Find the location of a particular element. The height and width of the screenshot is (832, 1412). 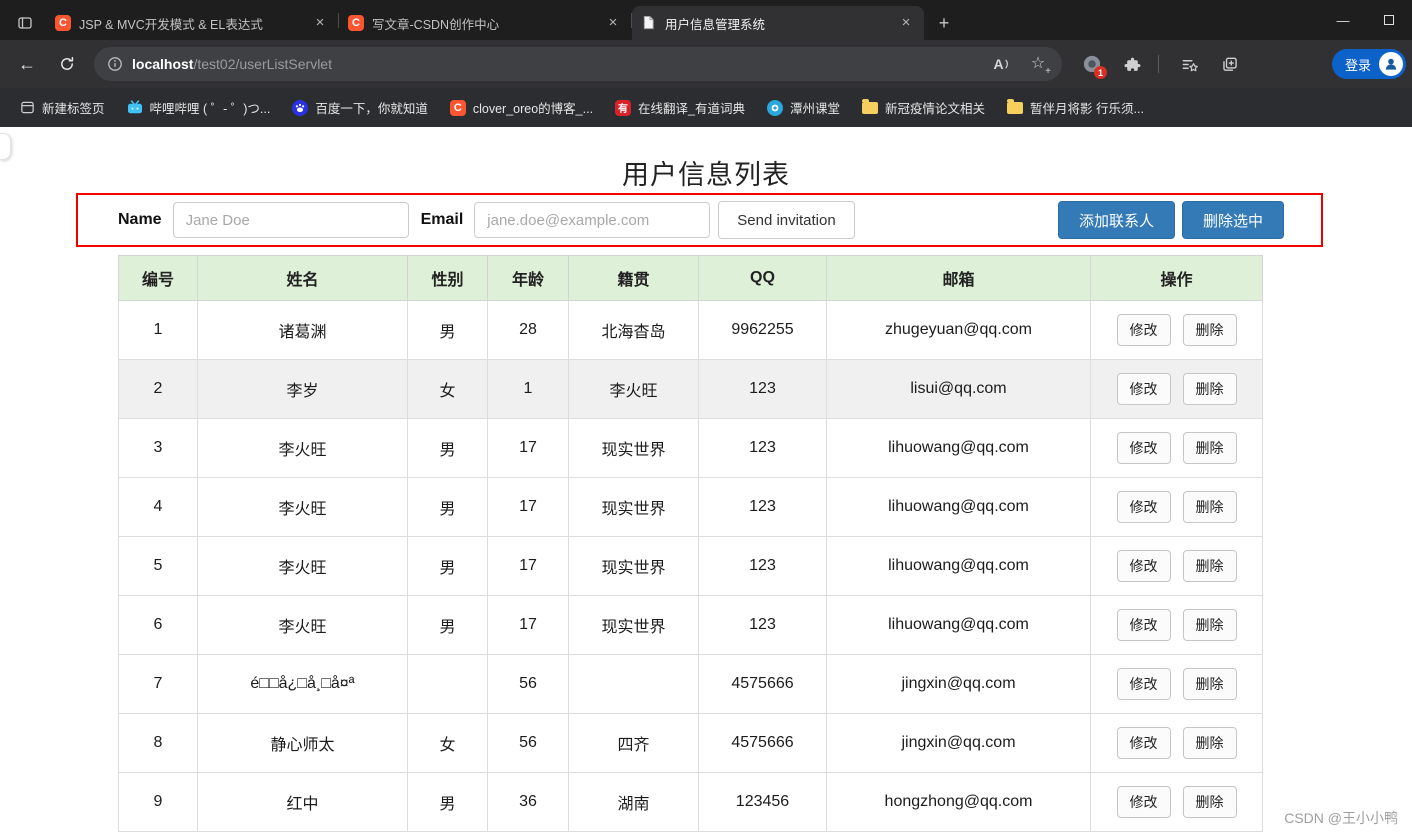

address-bar: localhost/test02/userListServlet A ☆ + is located at coordinates (578, 64).